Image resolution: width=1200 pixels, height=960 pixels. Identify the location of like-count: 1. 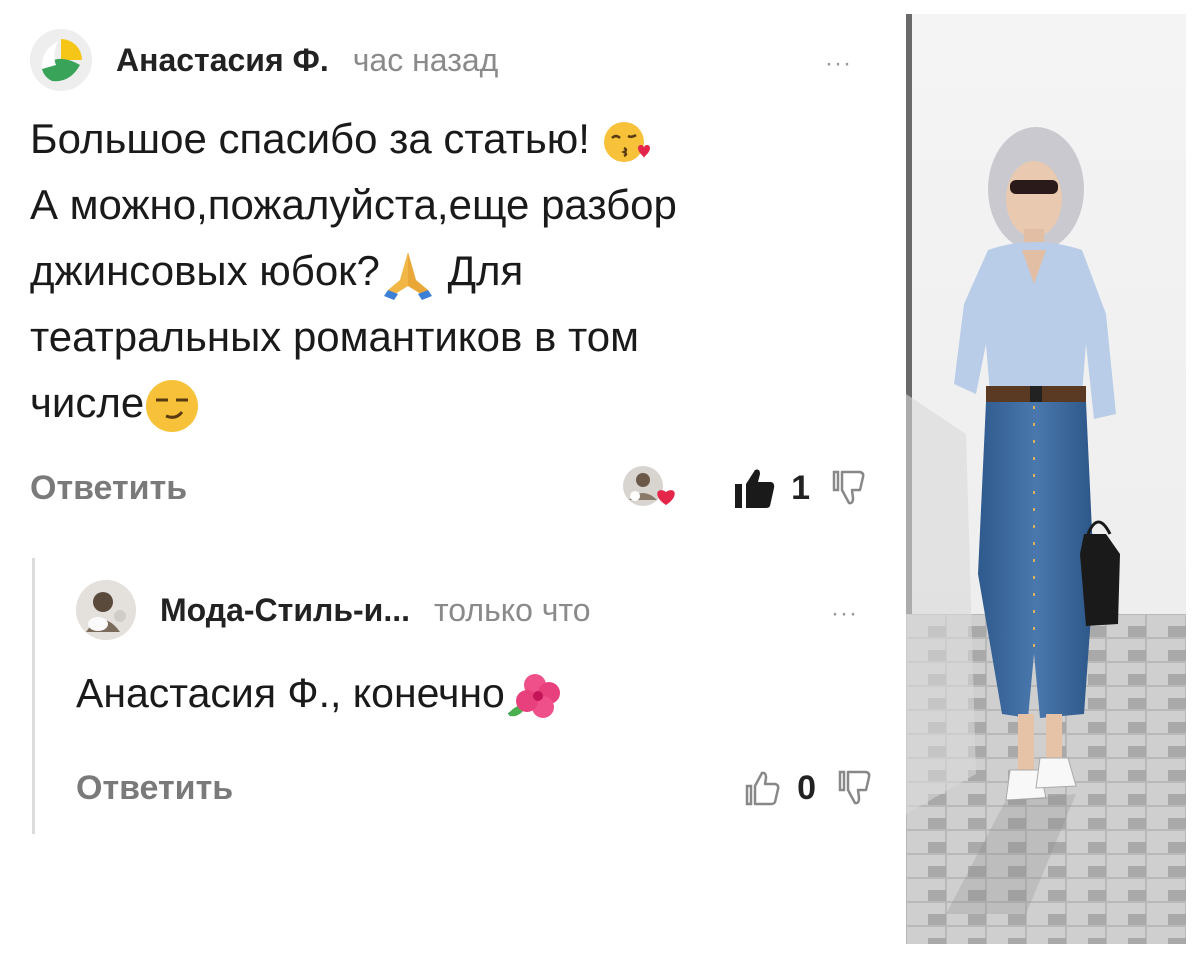
(800, 487).